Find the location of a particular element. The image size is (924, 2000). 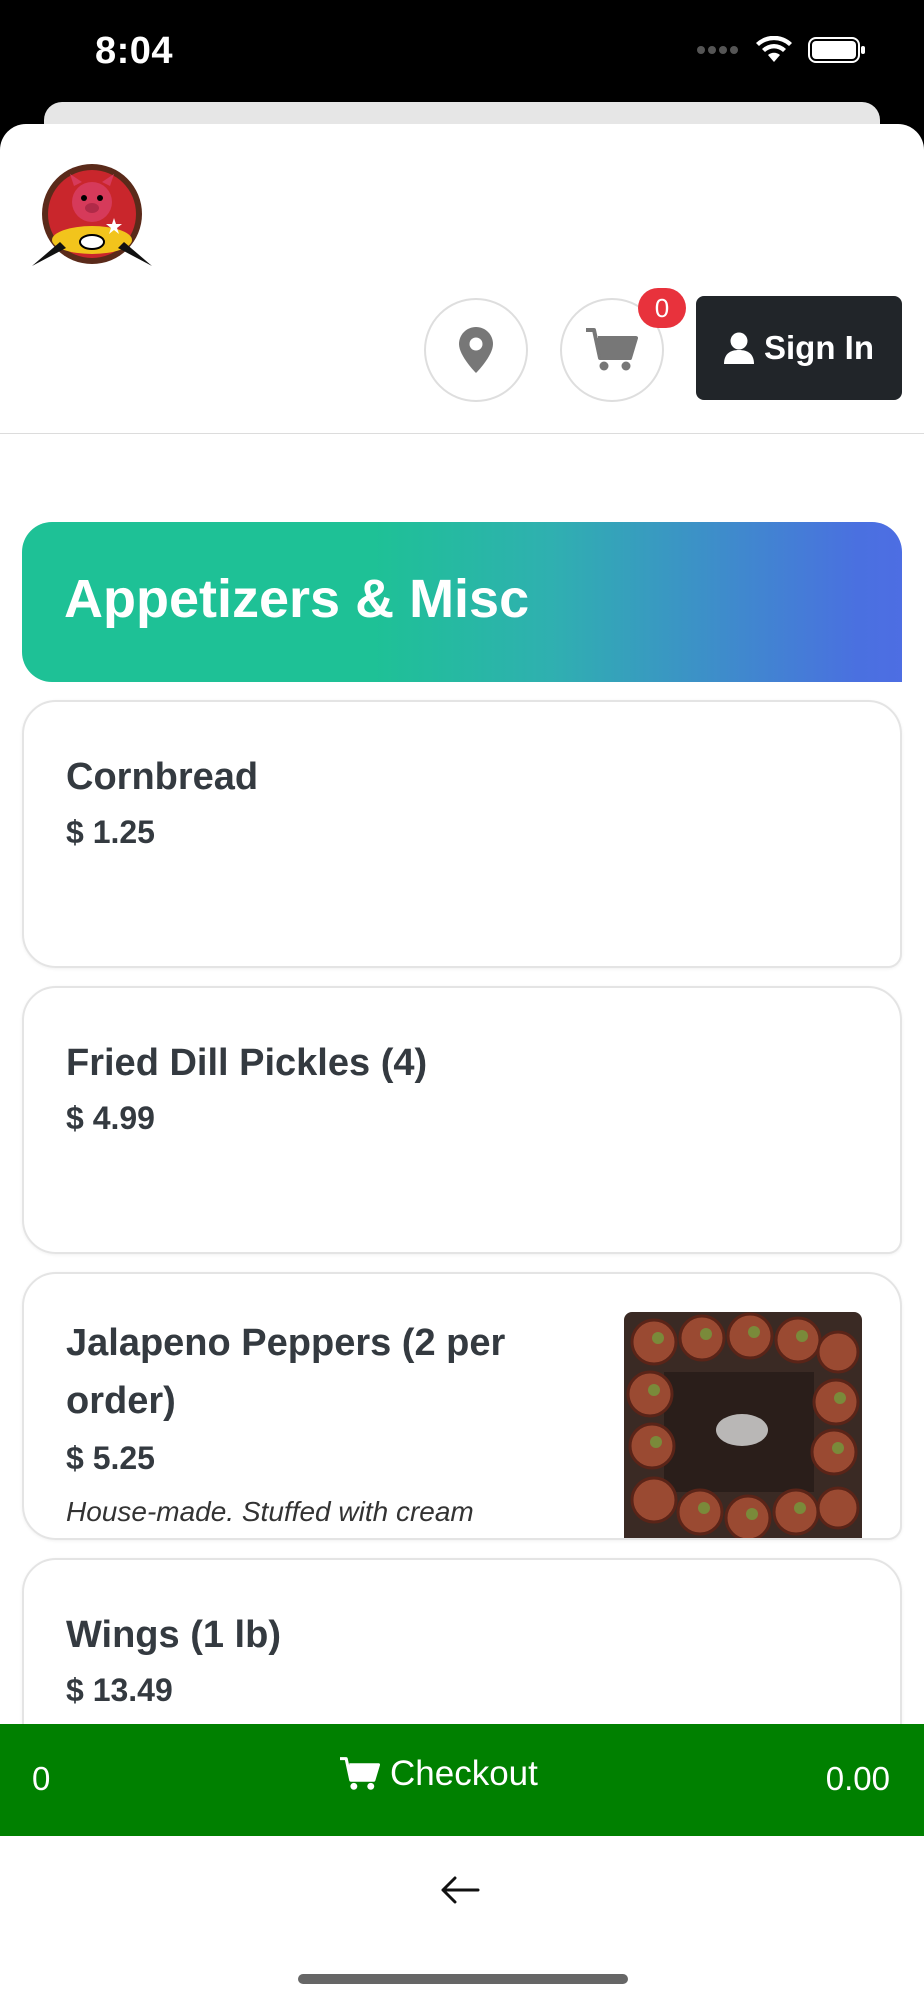

item-name: Fried Dill Pickles (4) is located at coordinates (247, 1063).